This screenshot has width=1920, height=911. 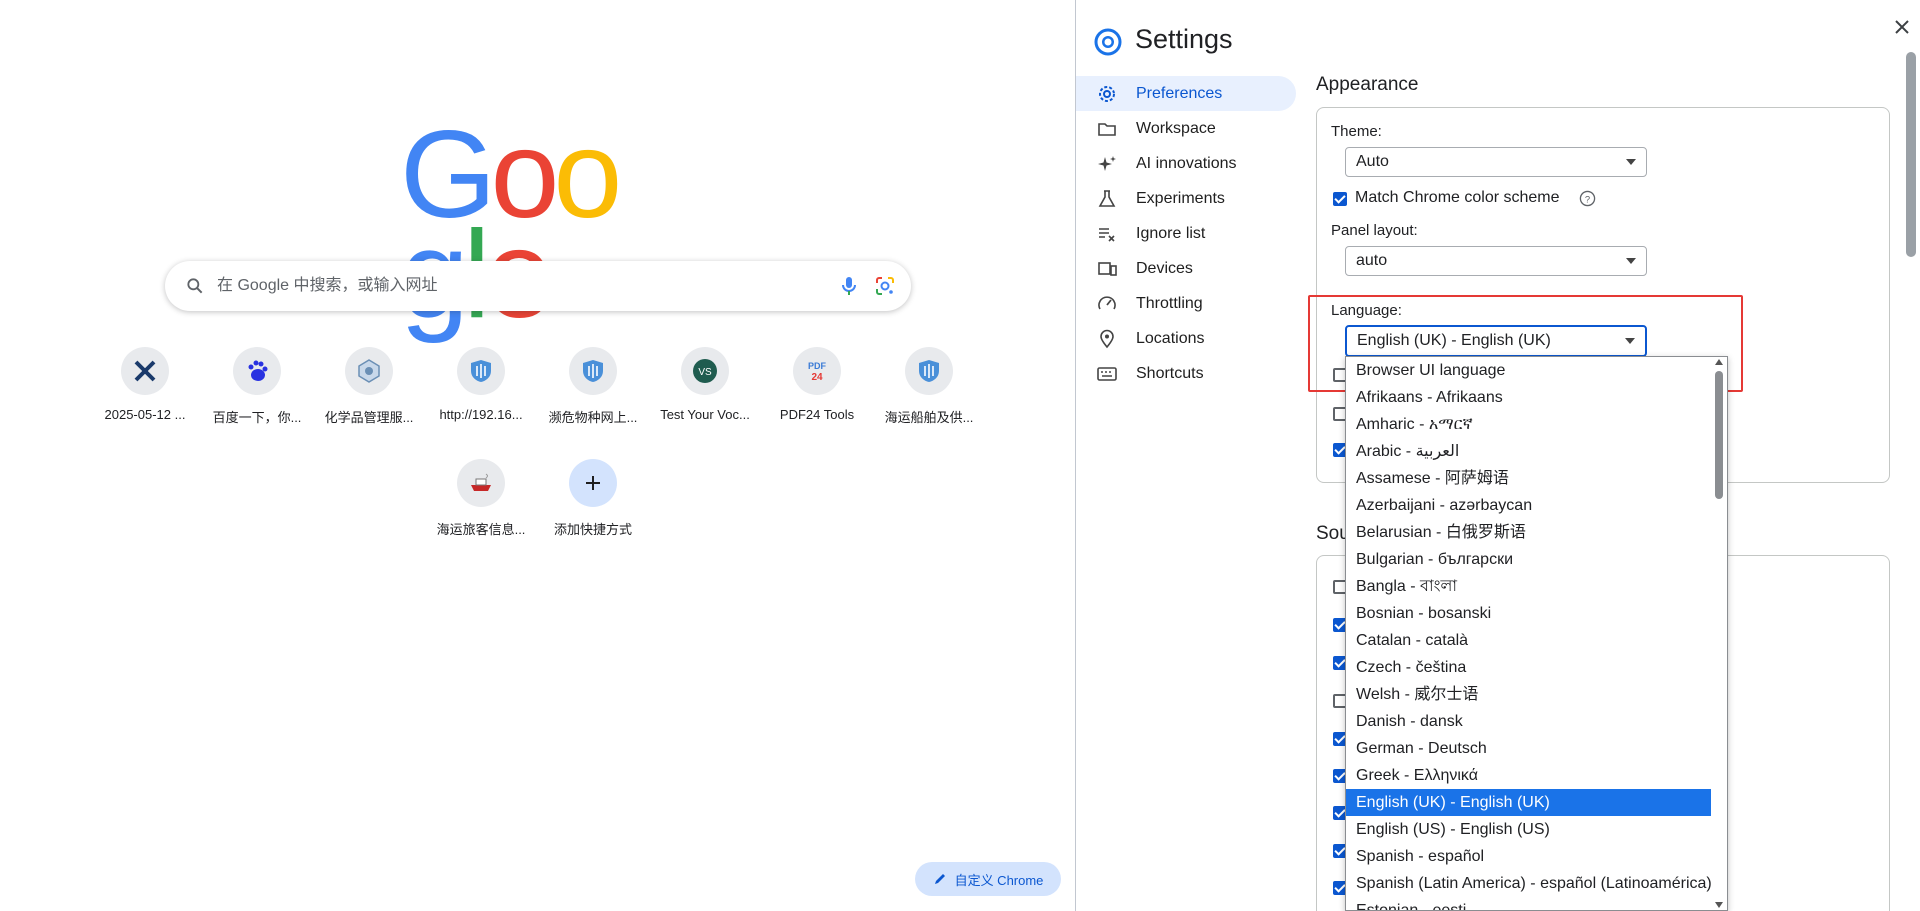 What do you see at coordinates (497, 286) in the screenshot?
I see `search-input` at bounding box center [497, 286].